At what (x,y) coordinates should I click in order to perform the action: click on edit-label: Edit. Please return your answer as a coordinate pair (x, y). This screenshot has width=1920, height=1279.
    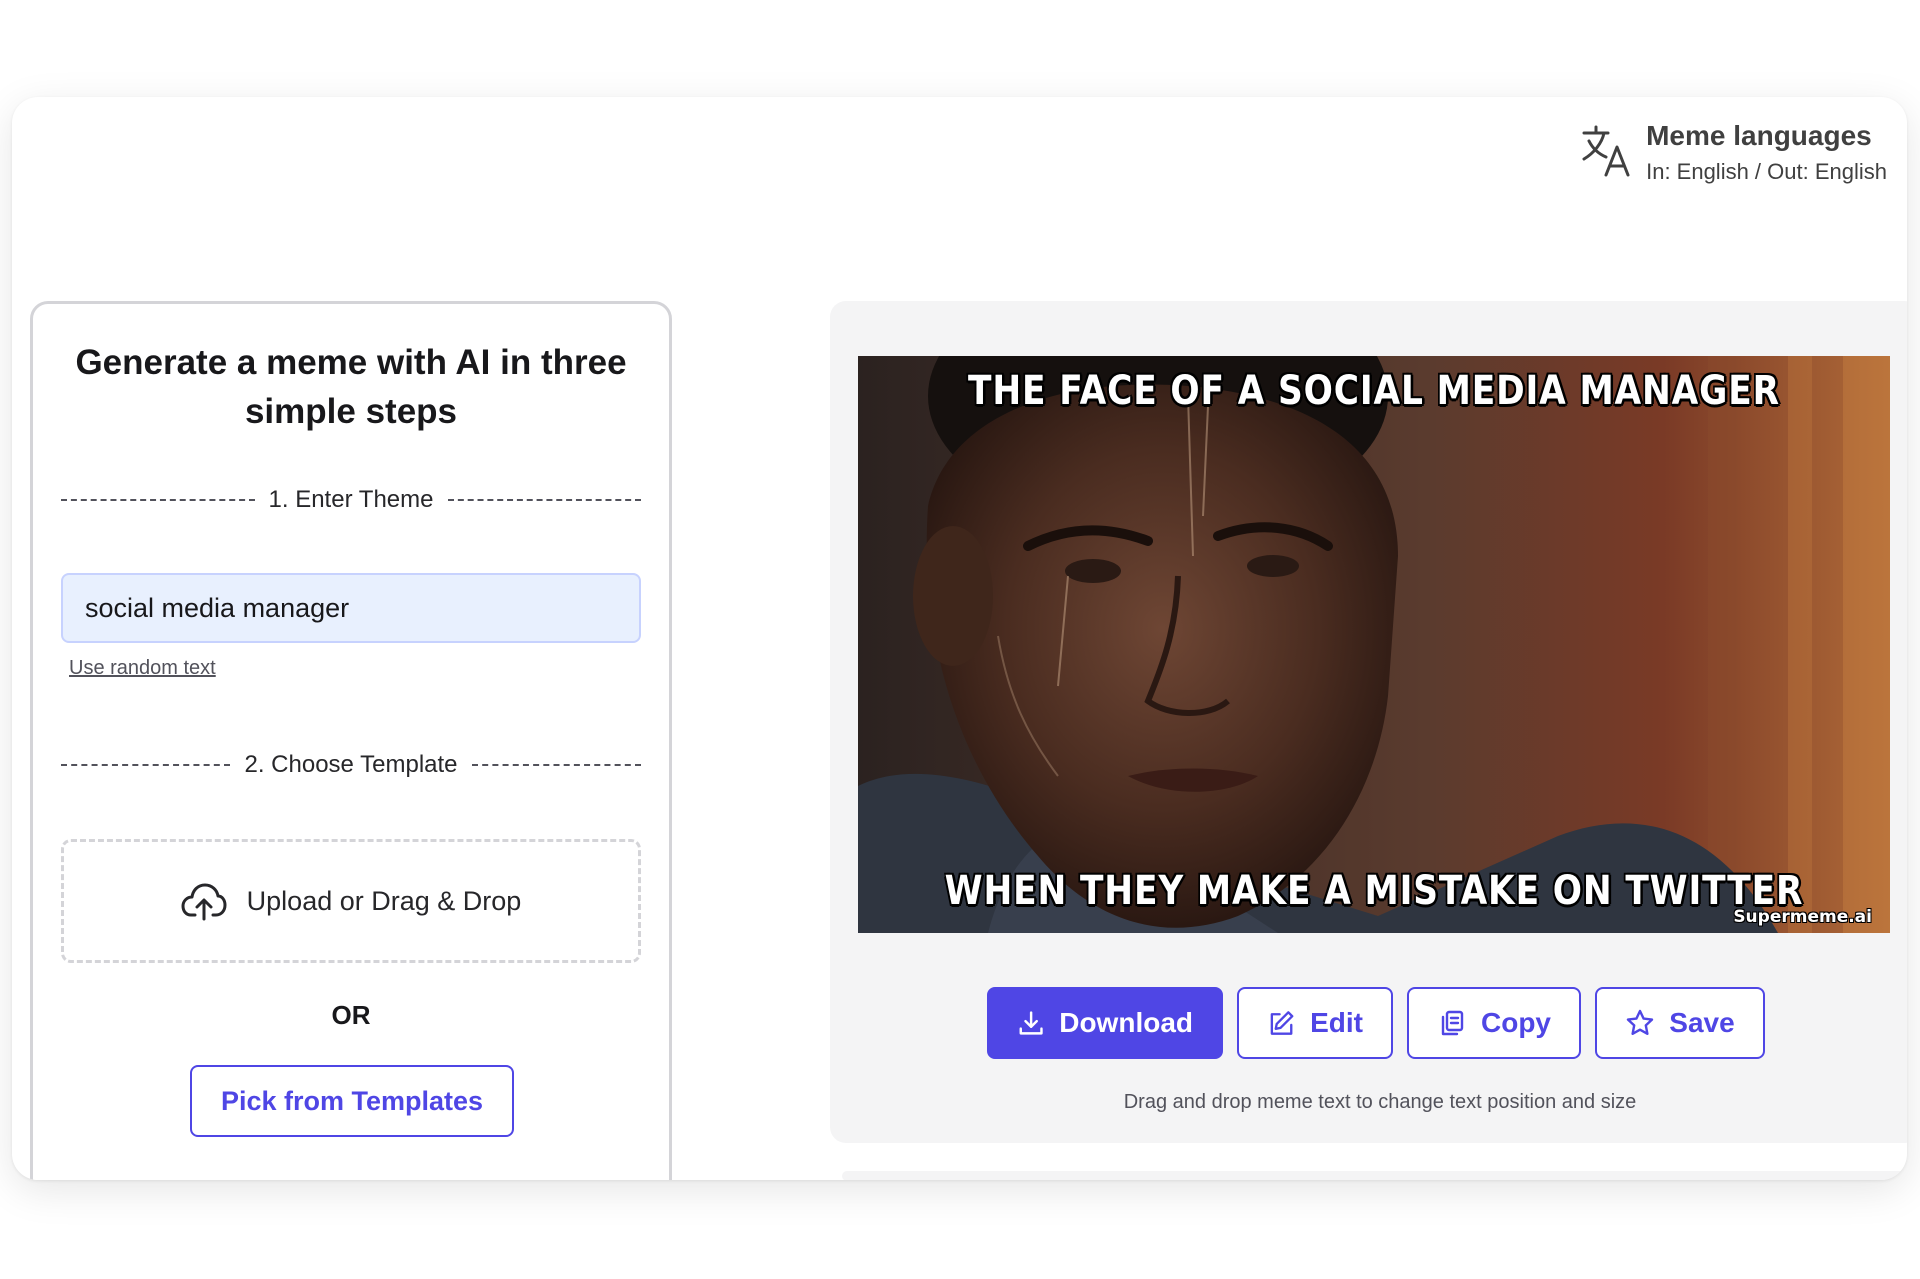
    Looking at the image, I should click on (1336, 1022).